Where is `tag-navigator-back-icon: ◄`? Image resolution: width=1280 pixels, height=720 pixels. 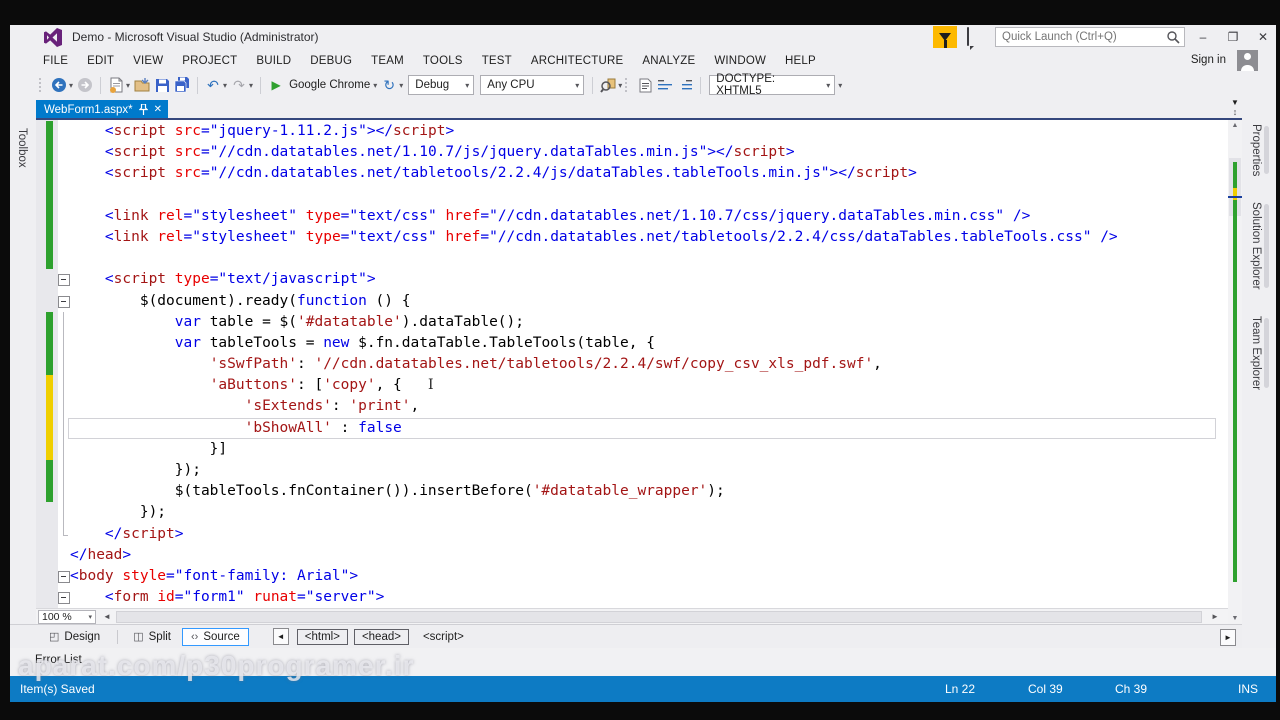 tag-navigator-back-icon: ◄ is located at coordinates (280, 636).